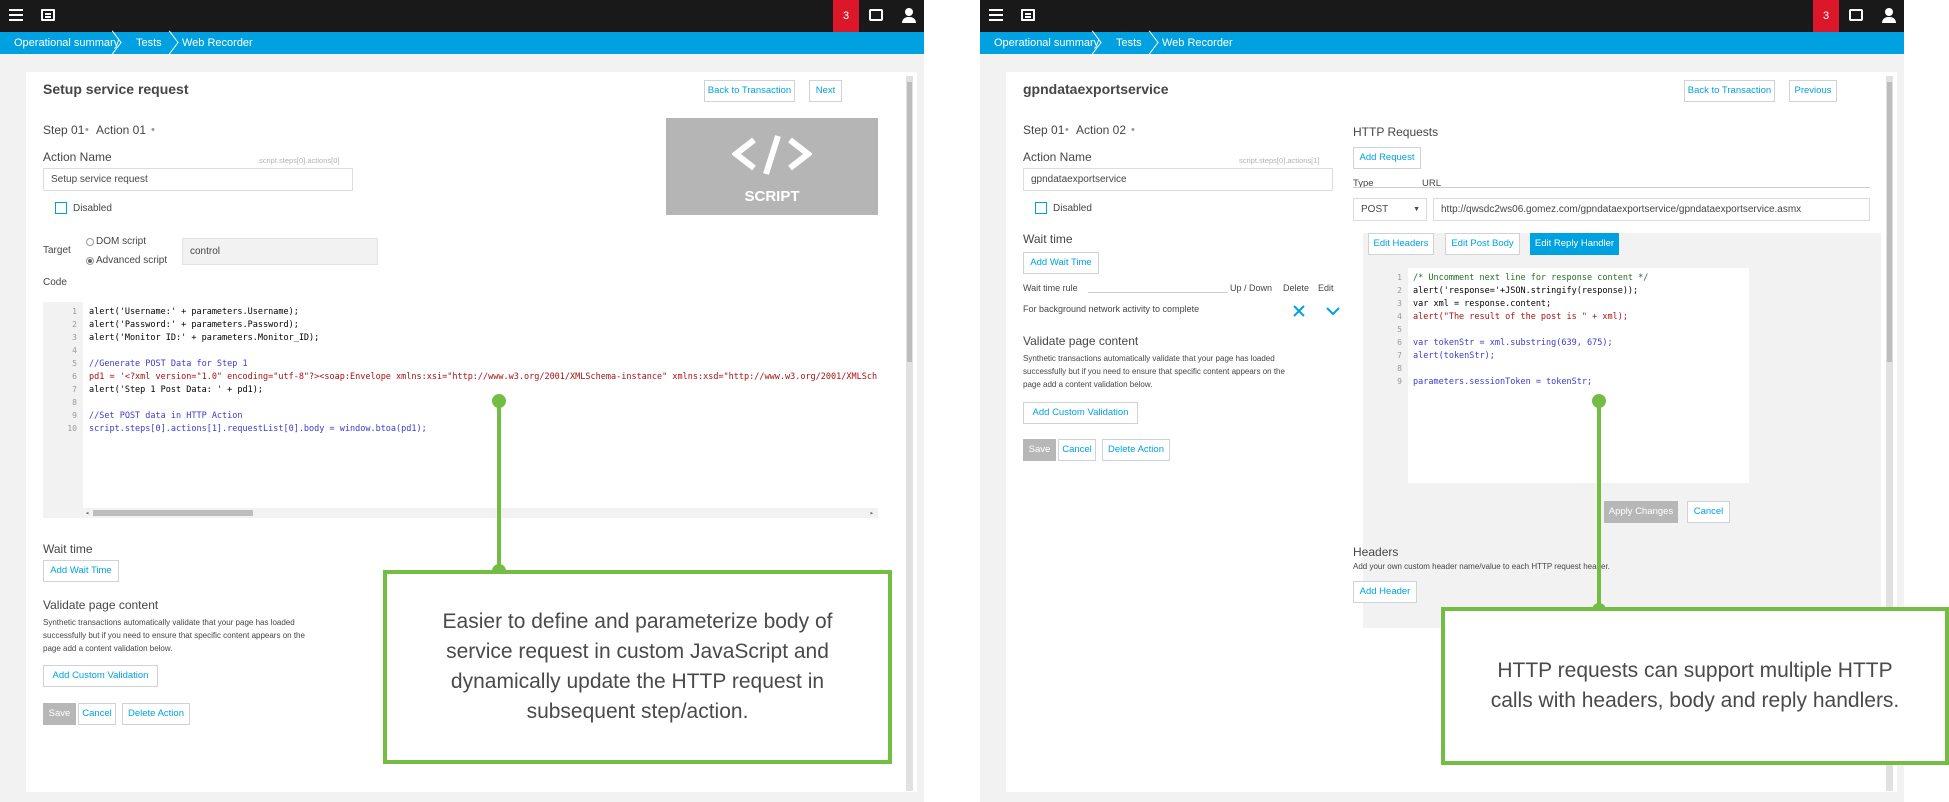 The image size is (1949, 802). What do you see at coordinates (1611, 187) in the screenshot?
I see `divider` at bounding box center [1611, 187].